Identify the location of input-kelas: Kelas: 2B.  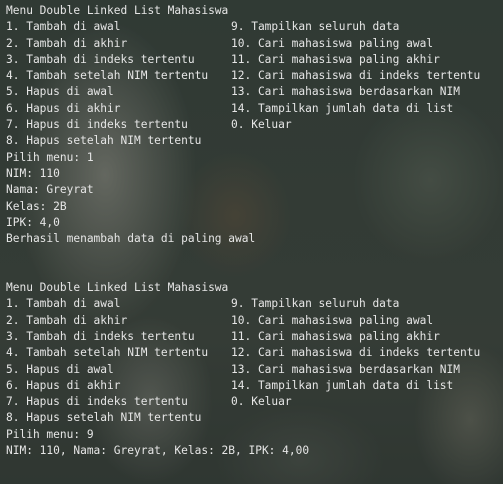
(36, 206).